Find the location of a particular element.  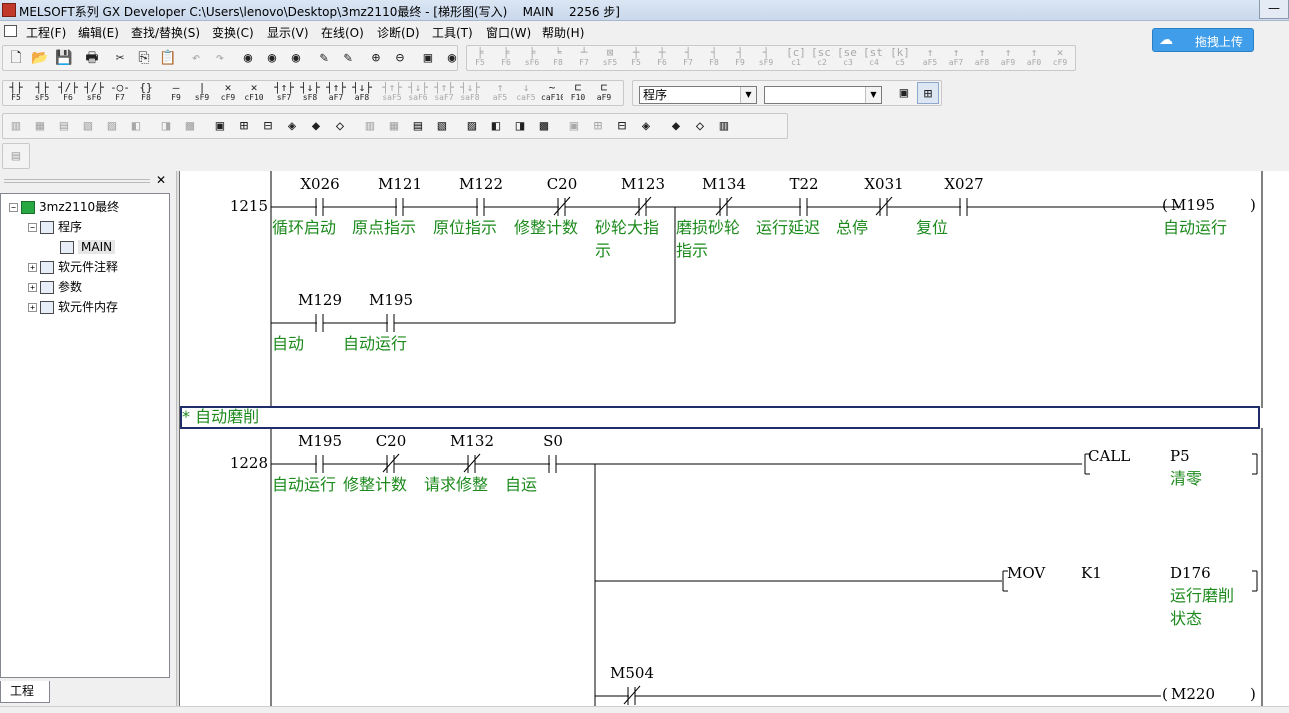

tree-node-project: −3mz2110最终 is located at coordinates (64, 207).